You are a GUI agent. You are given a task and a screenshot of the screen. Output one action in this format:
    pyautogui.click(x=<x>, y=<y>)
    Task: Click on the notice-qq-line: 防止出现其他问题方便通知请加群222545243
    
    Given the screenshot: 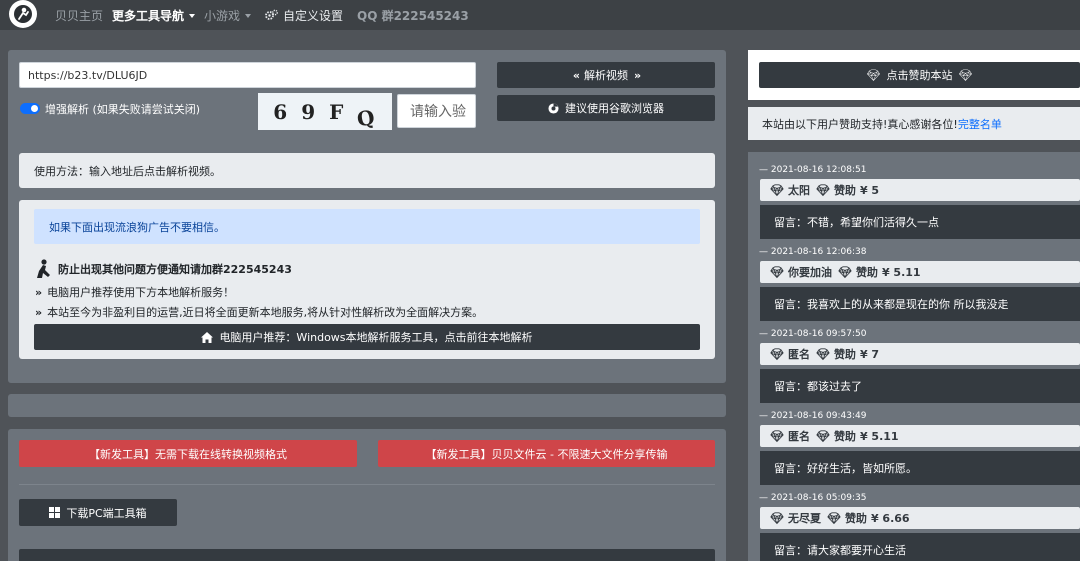 What is the action you would take?
    pyautogui.click(x=163, y=269)
    